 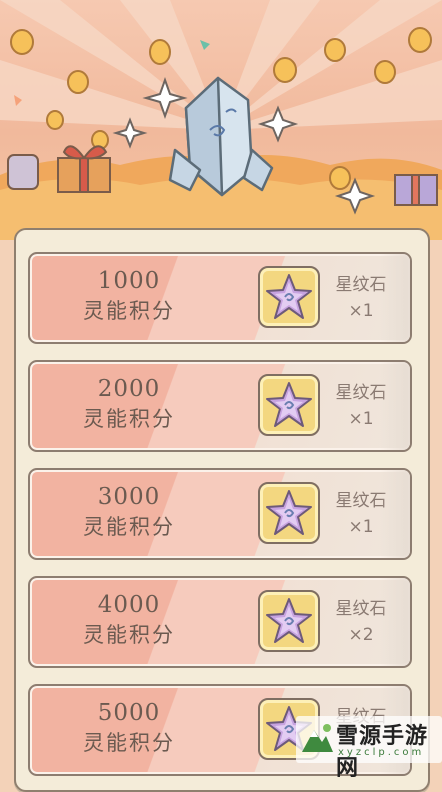 What do you see at coordinates (129, 713) in the screenshot?
I see `points-value: 5000` at bounding box center [129, 713].